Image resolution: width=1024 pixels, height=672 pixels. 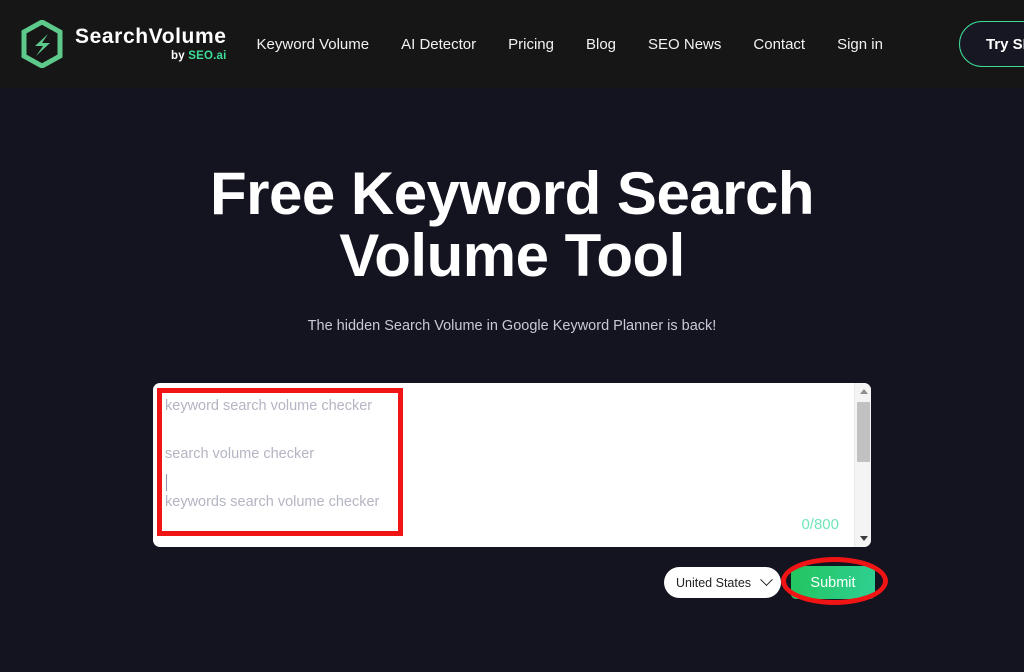 I want to click on brand-logo: SearchVolume by SEO.ai, so click(x=123, y=44).